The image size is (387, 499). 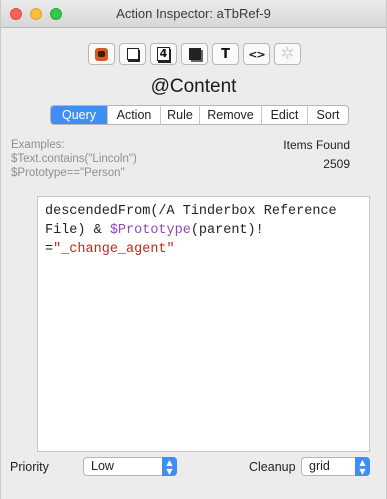 I want to click on section-title: @Content, so click(x=193, y=86).